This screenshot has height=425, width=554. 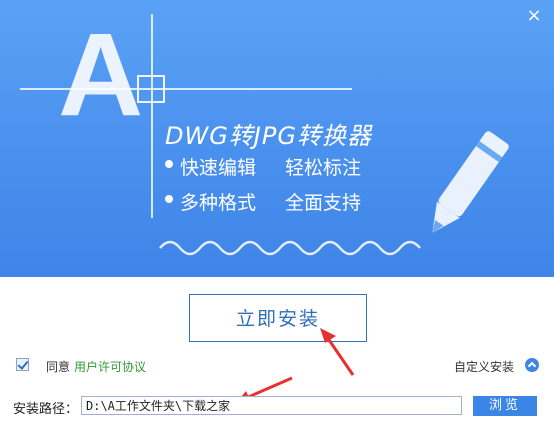 What do you see at coordinates (505, 406) in the screenshot?
I see `browse-button: 浏览` at bounding box center [505, 406].